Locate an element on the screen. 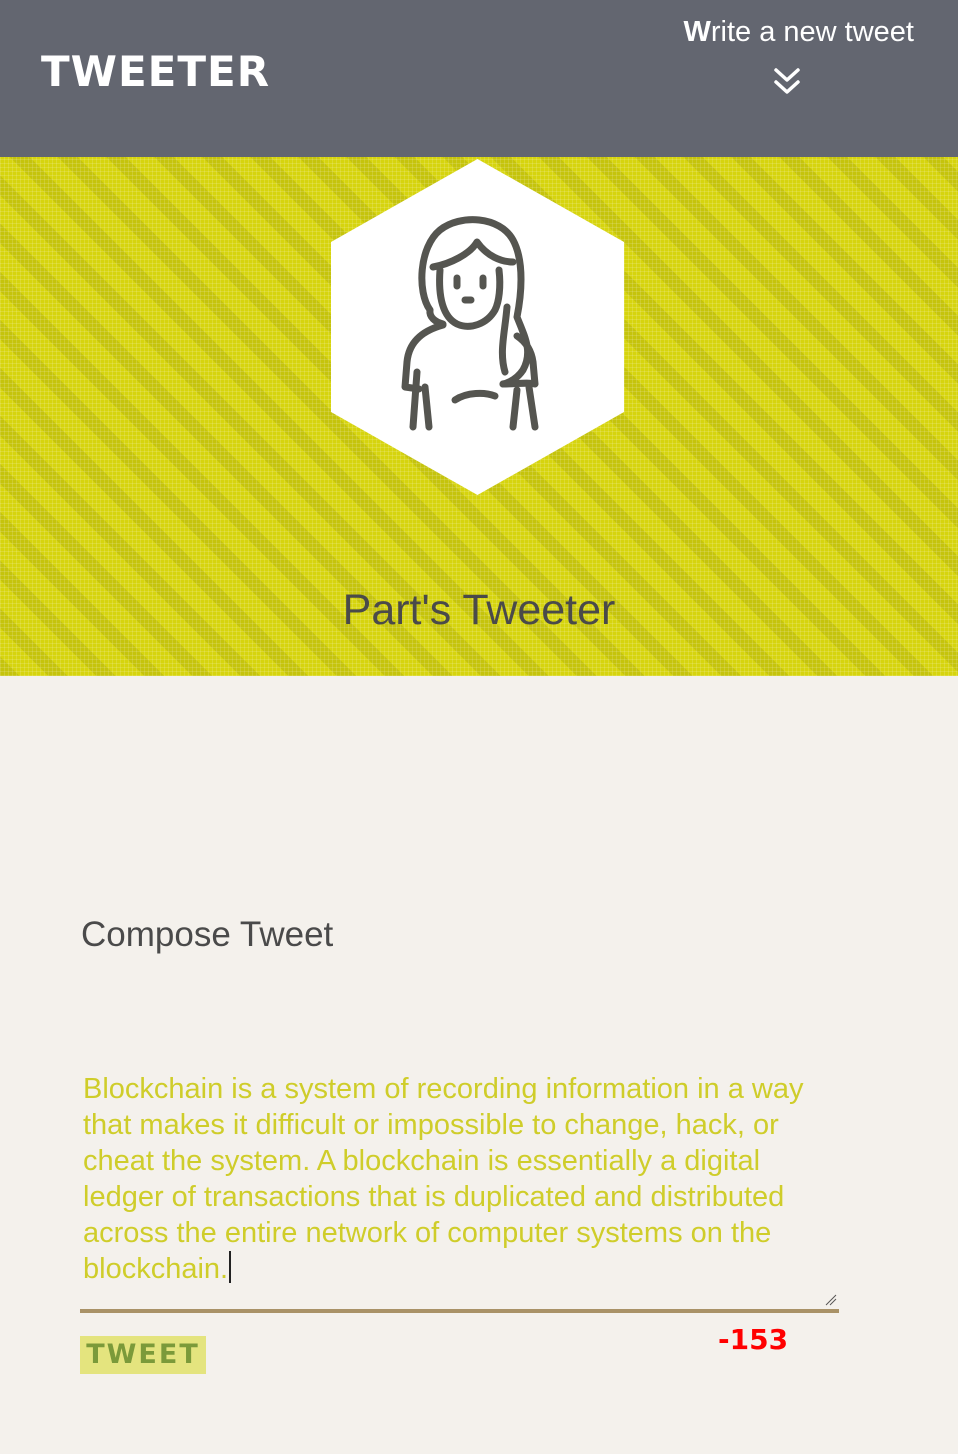  compose-title: Compose Tweet is located at coordinates (207, 934).